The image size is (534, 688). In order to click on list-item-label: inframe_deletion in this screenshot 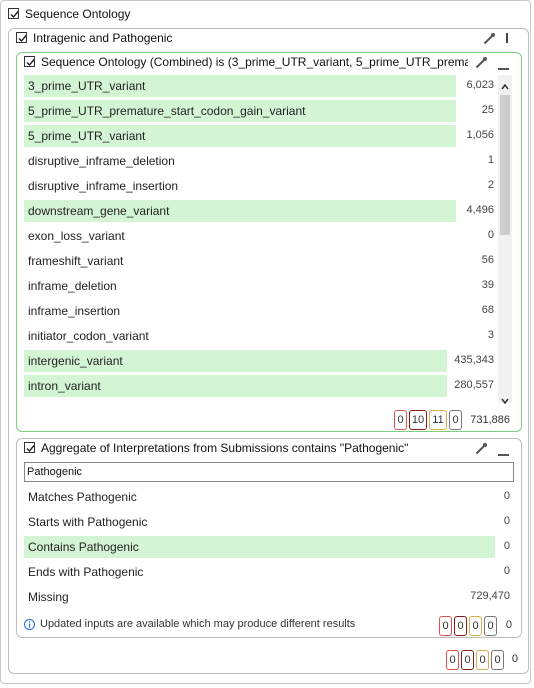, I will do `click(72, 286)`.